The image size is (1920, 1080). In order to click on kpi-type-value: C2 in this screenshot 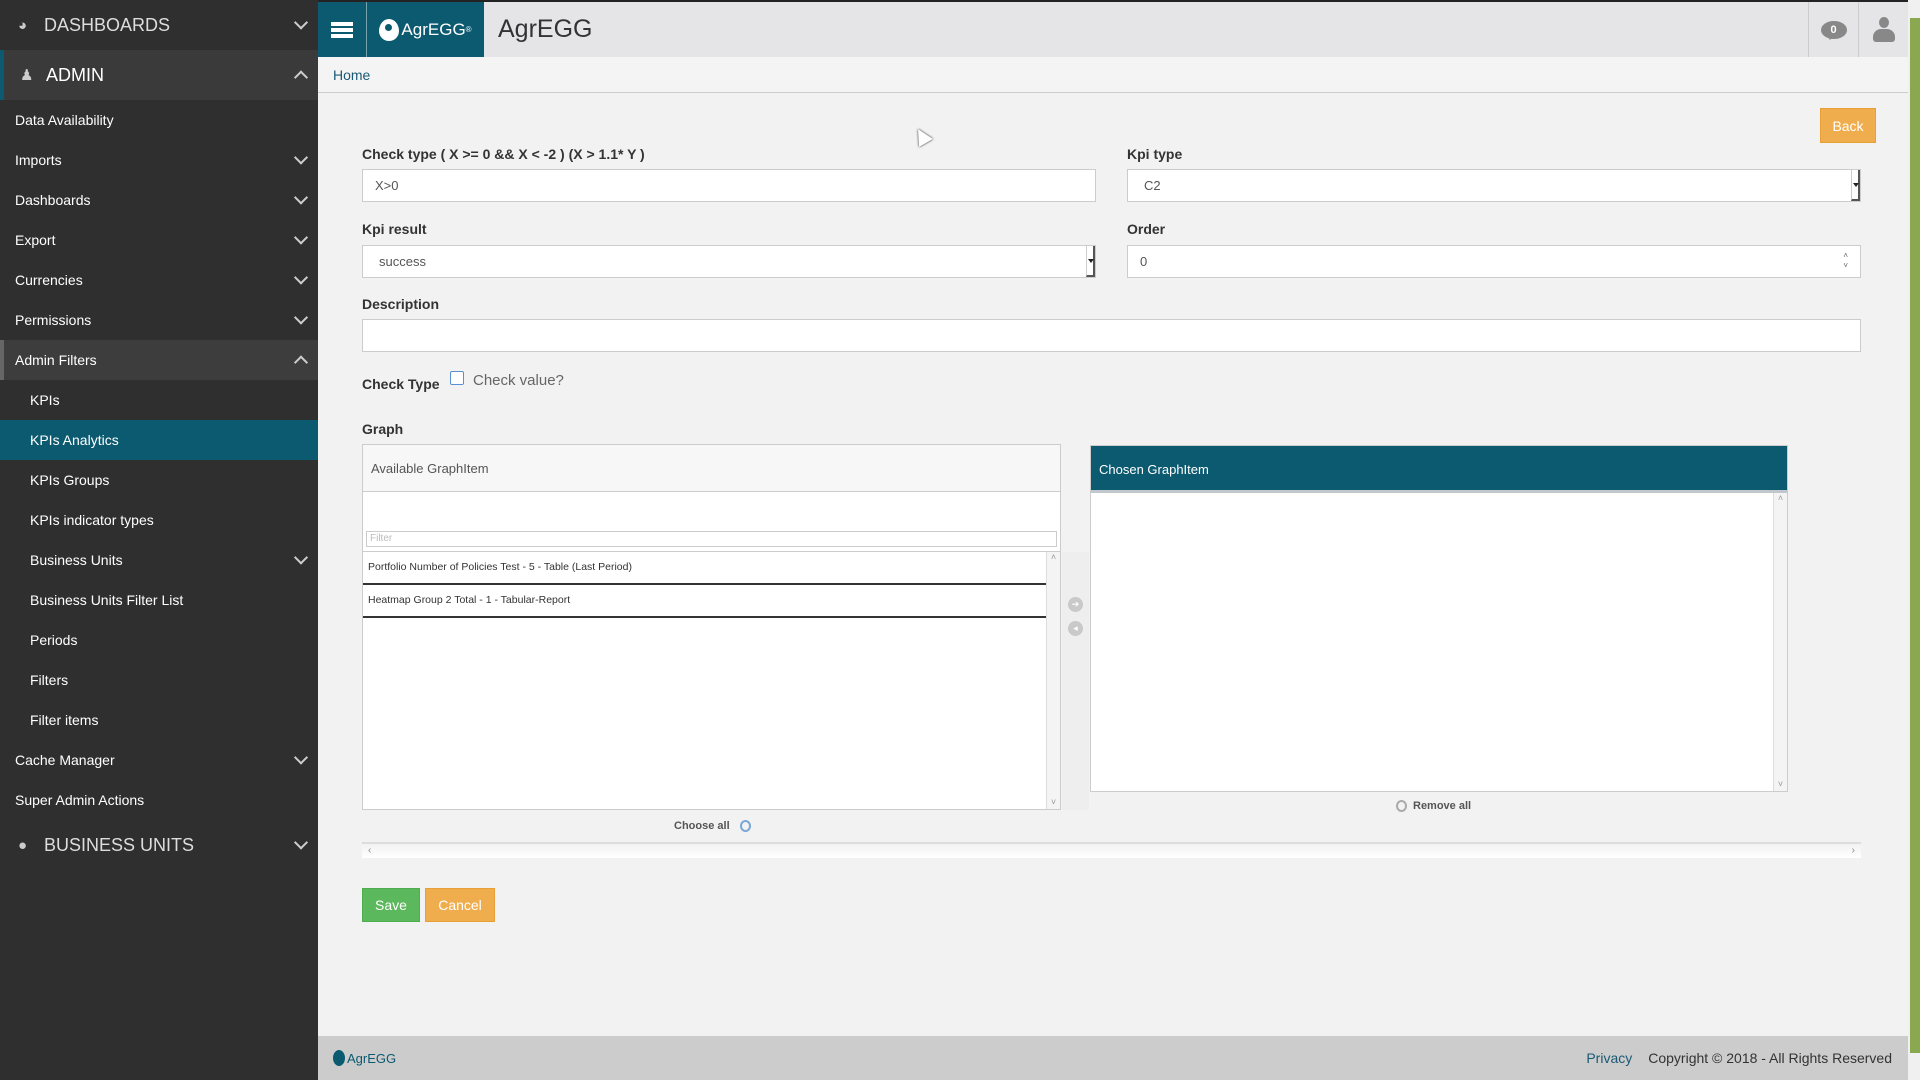, I will do `click(1152, 185)`.